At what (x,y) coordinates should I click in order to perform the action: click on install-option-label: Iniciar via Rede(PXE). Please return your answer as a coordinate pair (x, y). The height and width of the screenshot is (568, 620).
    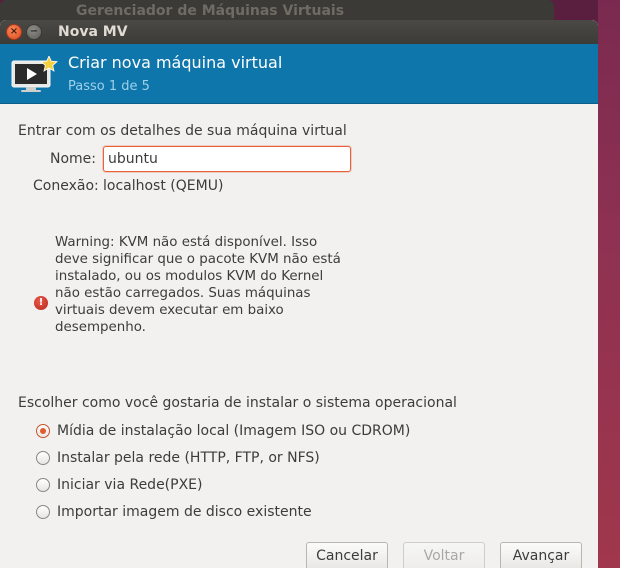
    Looking at the image, I should click on (130, 485).